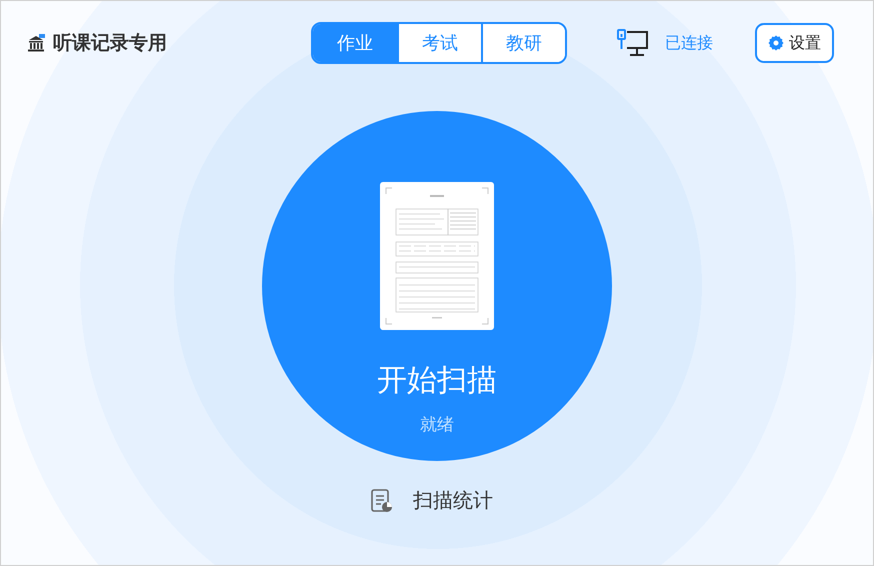 Image resolution: width=874 pixels, height=566 pixels. What do you see at coordinates (633, 43) in the screenshot?
I see `monitor-icon` at bounding box center [633, 43].